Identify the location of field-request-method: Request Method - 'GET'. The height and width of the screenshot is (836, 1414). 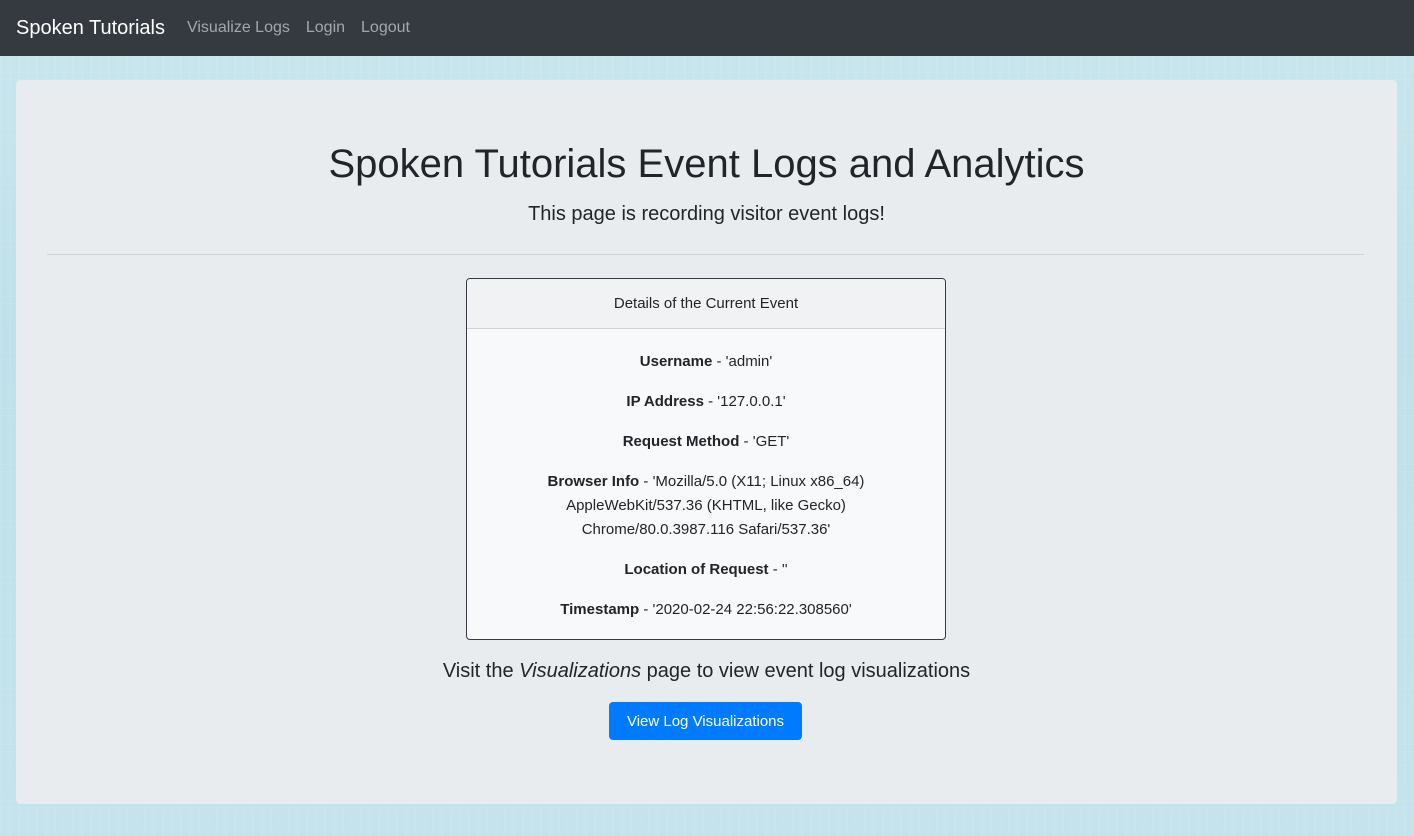
(706, 442).